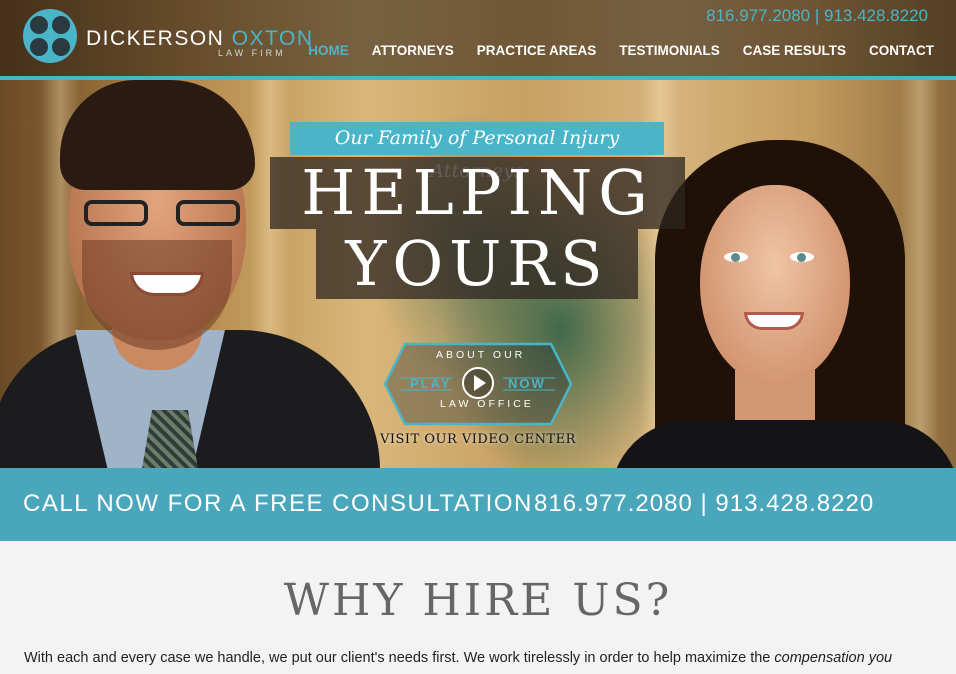  I want to click on logo-icon, so click(50, 36).